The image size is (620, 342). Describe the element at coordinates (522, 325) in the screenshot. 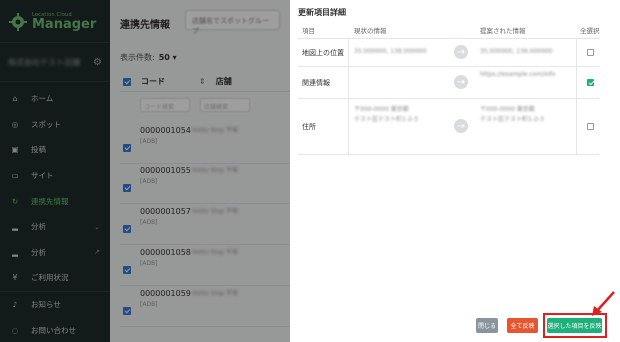

I see `reflect-all-button: 全て反映` at that location.